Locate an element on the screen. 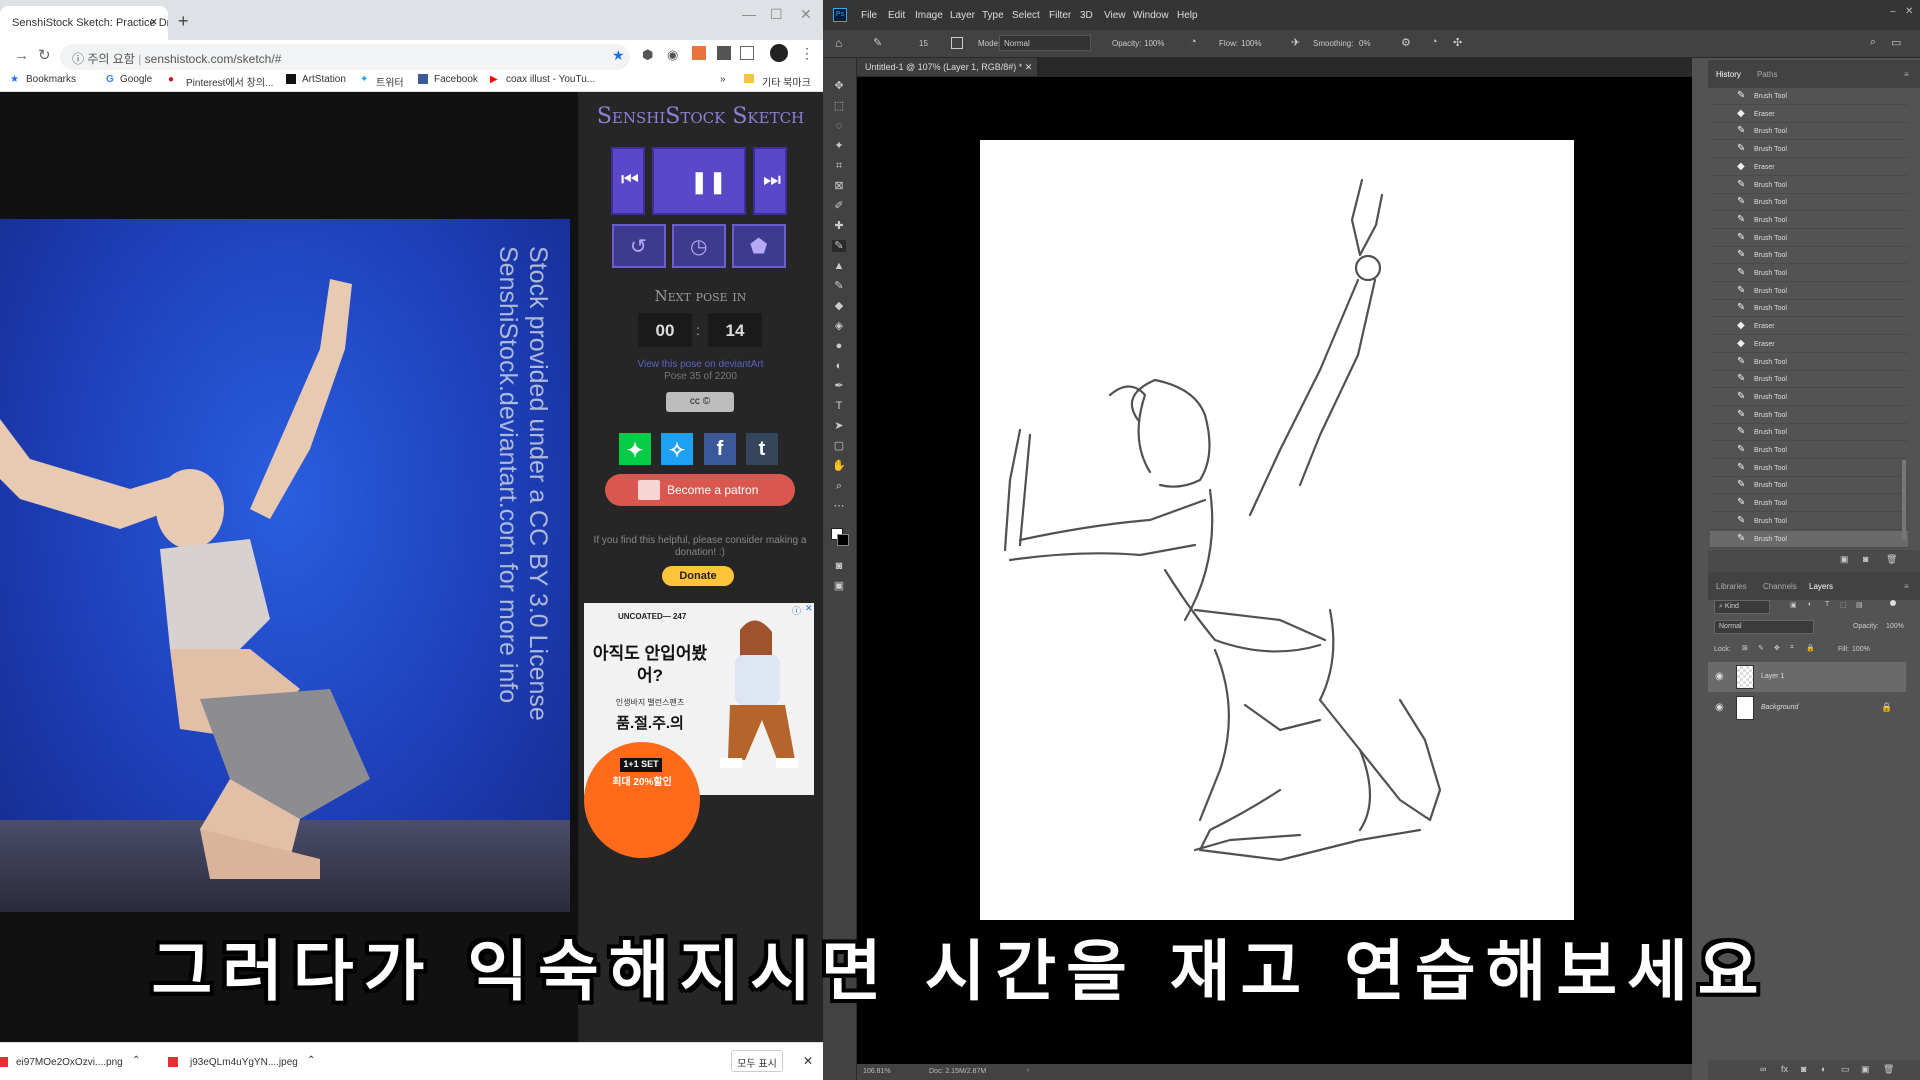  hand-tool-icon: ✋ is located at coordinates (839, 466).